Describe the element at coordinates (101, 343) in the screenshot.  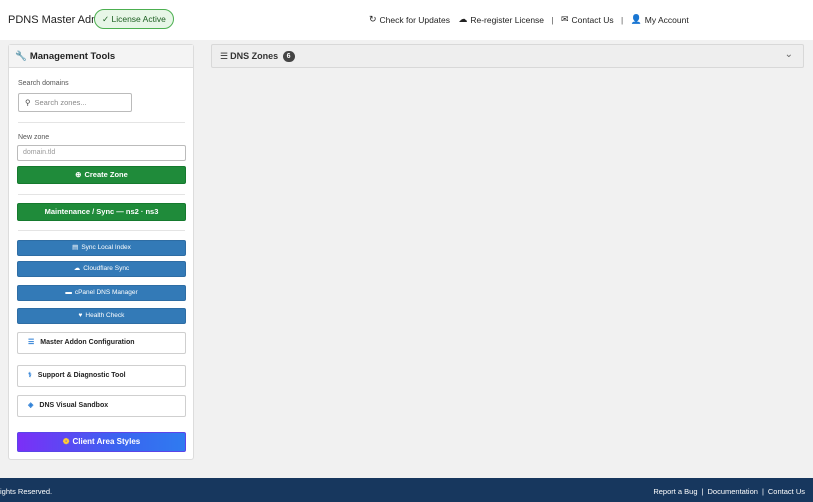
I see `master-addon-config-button: ☰ Master Addon Configuration` at that location.